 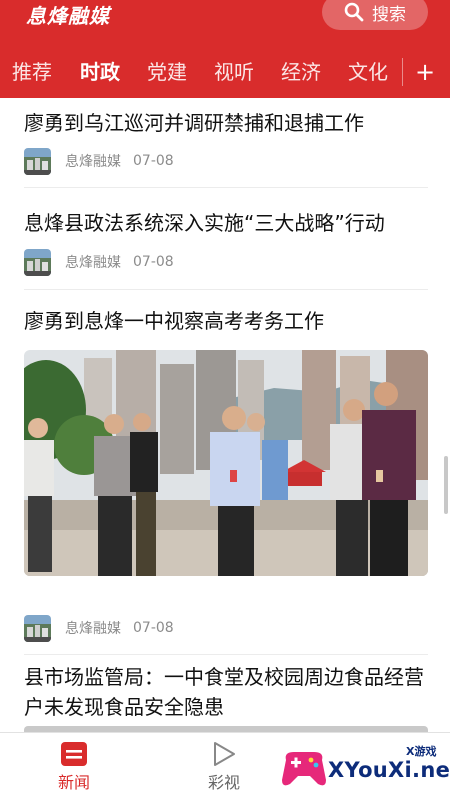 I want to click on news-title: 县市场监管局：一中食堂及校园周边食品经营户未发现食品安全隐患, so click(x=229, y=692).